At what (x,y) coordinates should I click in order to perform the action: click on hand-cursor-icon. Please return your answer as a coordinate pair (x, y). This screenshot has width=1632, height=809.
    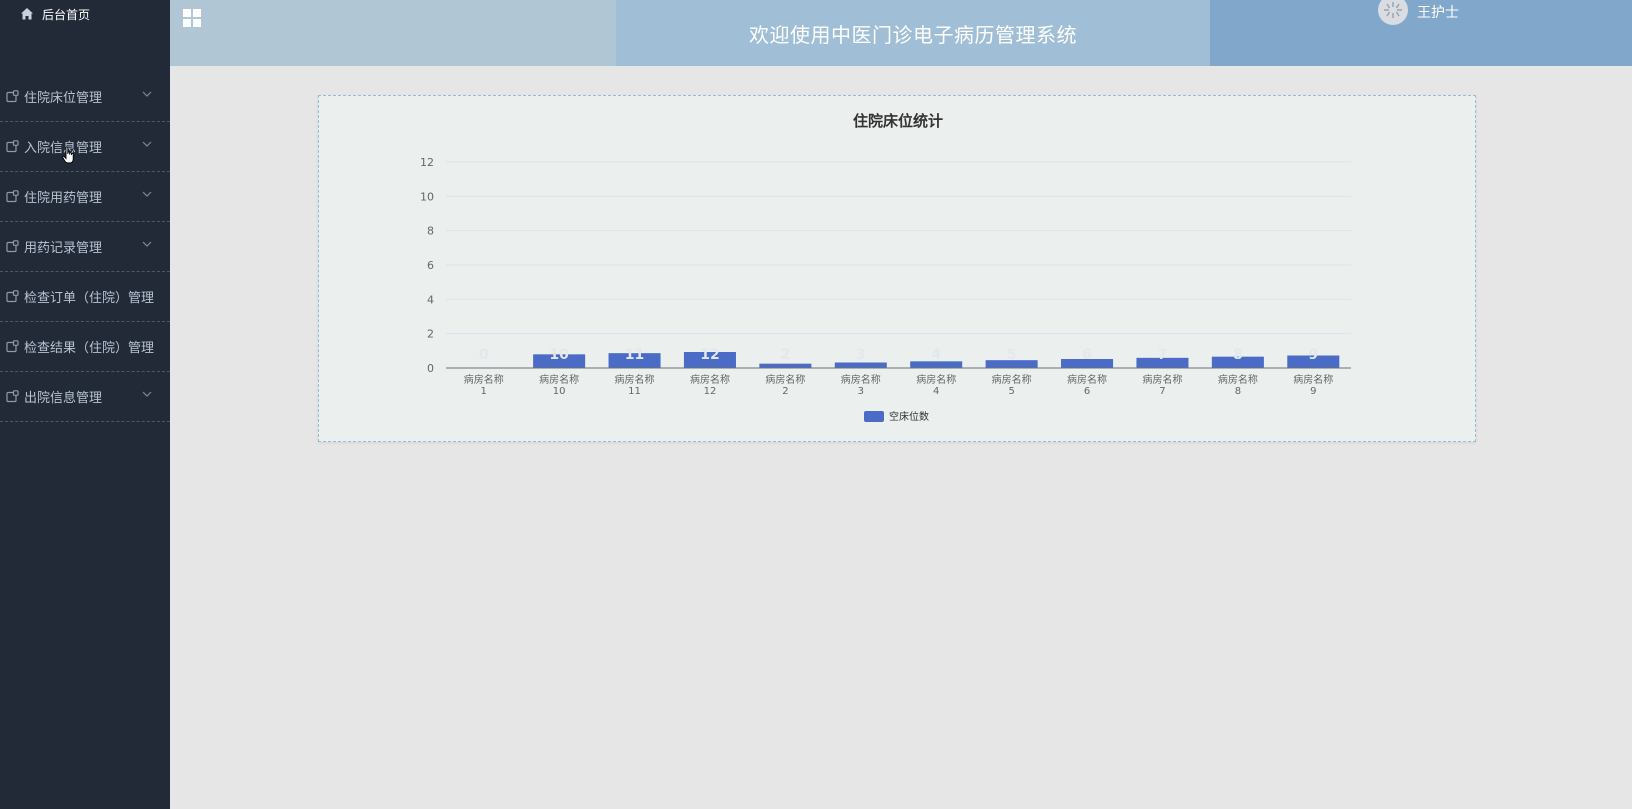
    Looking at the image, I should click on (68, 155).